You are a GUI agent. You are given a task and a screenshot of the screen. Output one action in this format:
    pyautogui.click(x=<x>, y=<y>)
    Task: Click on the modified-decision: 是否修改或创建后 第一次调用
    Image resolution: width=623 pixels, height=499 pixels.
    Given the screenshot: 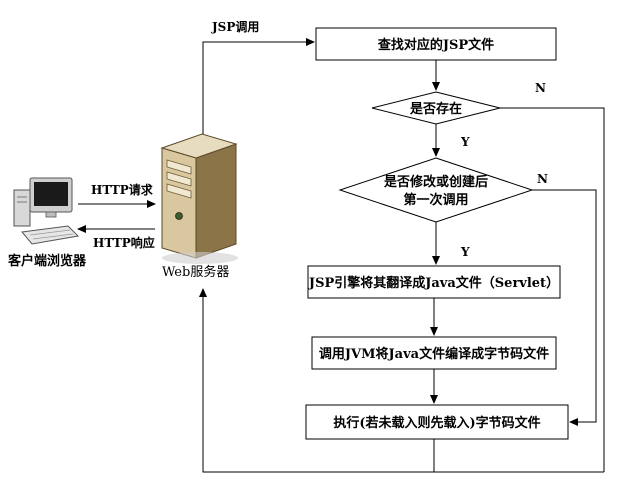 What is the action you would take?
    pyautogui.click(x=436, y=190)
    